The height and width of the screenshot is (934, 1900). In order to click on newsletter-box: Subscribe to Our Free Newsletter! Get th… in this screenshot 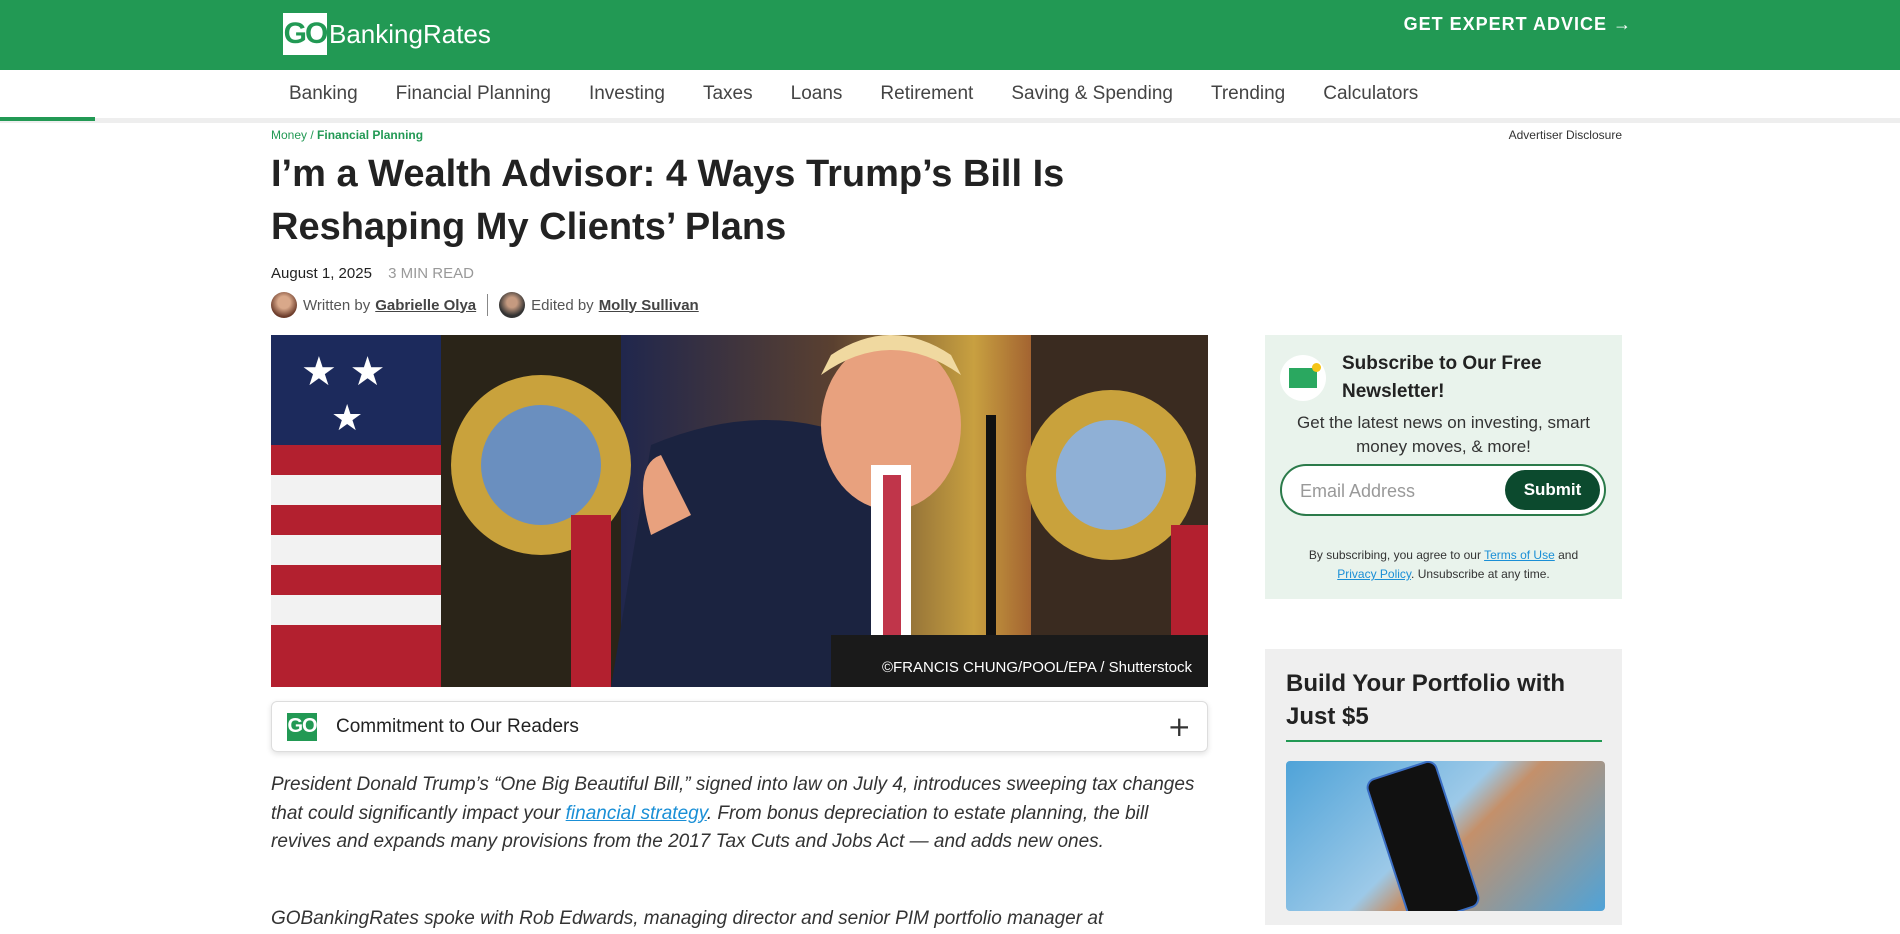, I will do `click(1443, 467)`.